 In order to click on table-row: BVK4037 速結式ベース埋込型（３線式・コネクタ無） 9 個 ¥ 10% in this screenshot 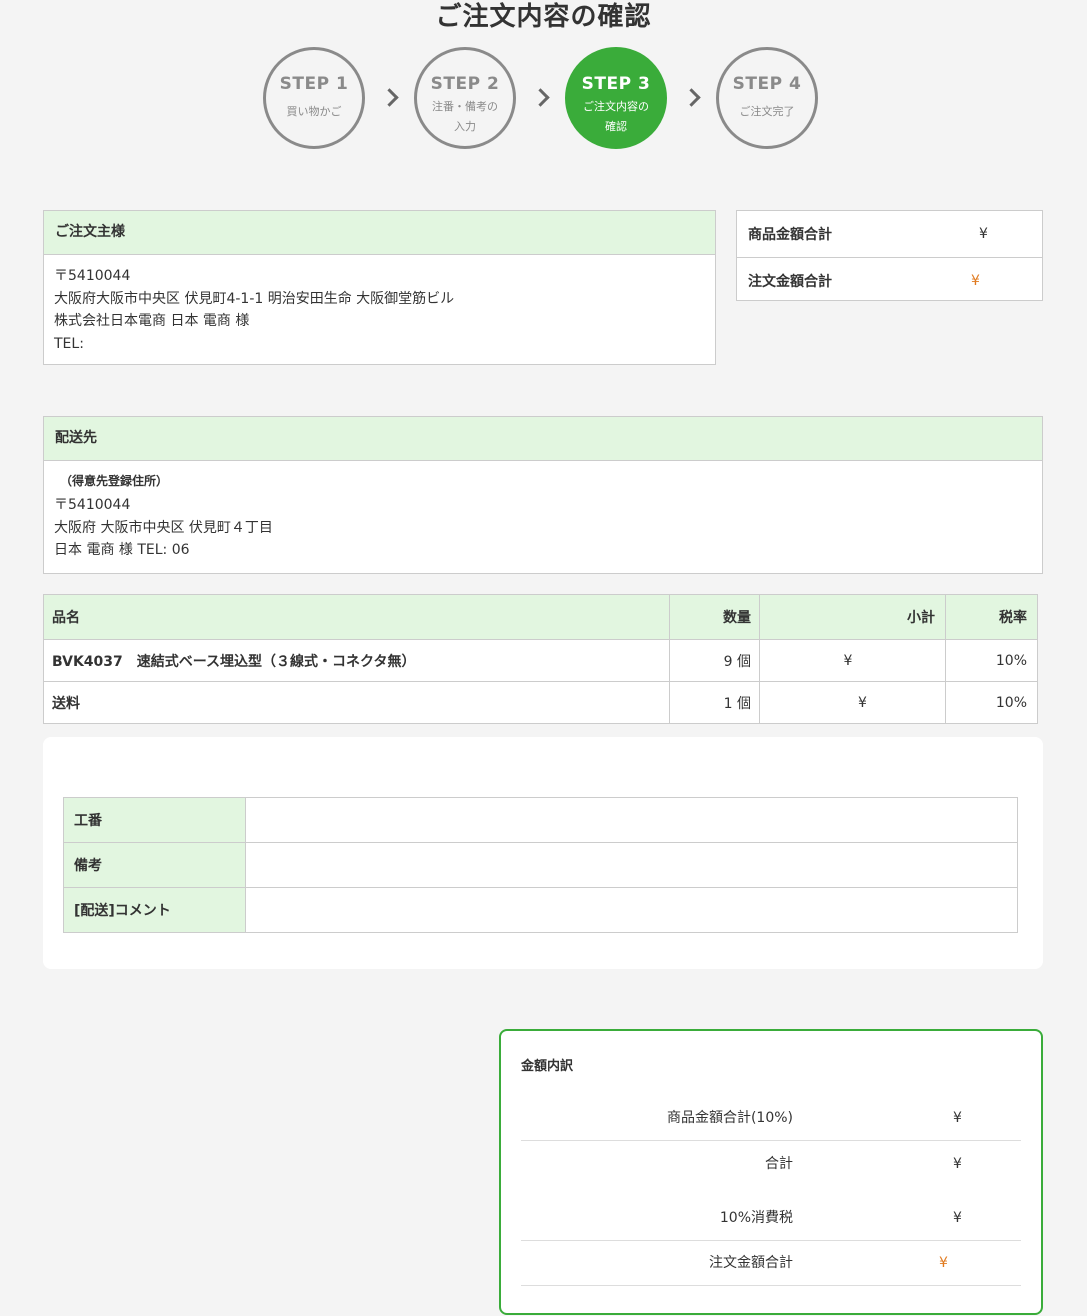, I will do `click(540, 660)`.